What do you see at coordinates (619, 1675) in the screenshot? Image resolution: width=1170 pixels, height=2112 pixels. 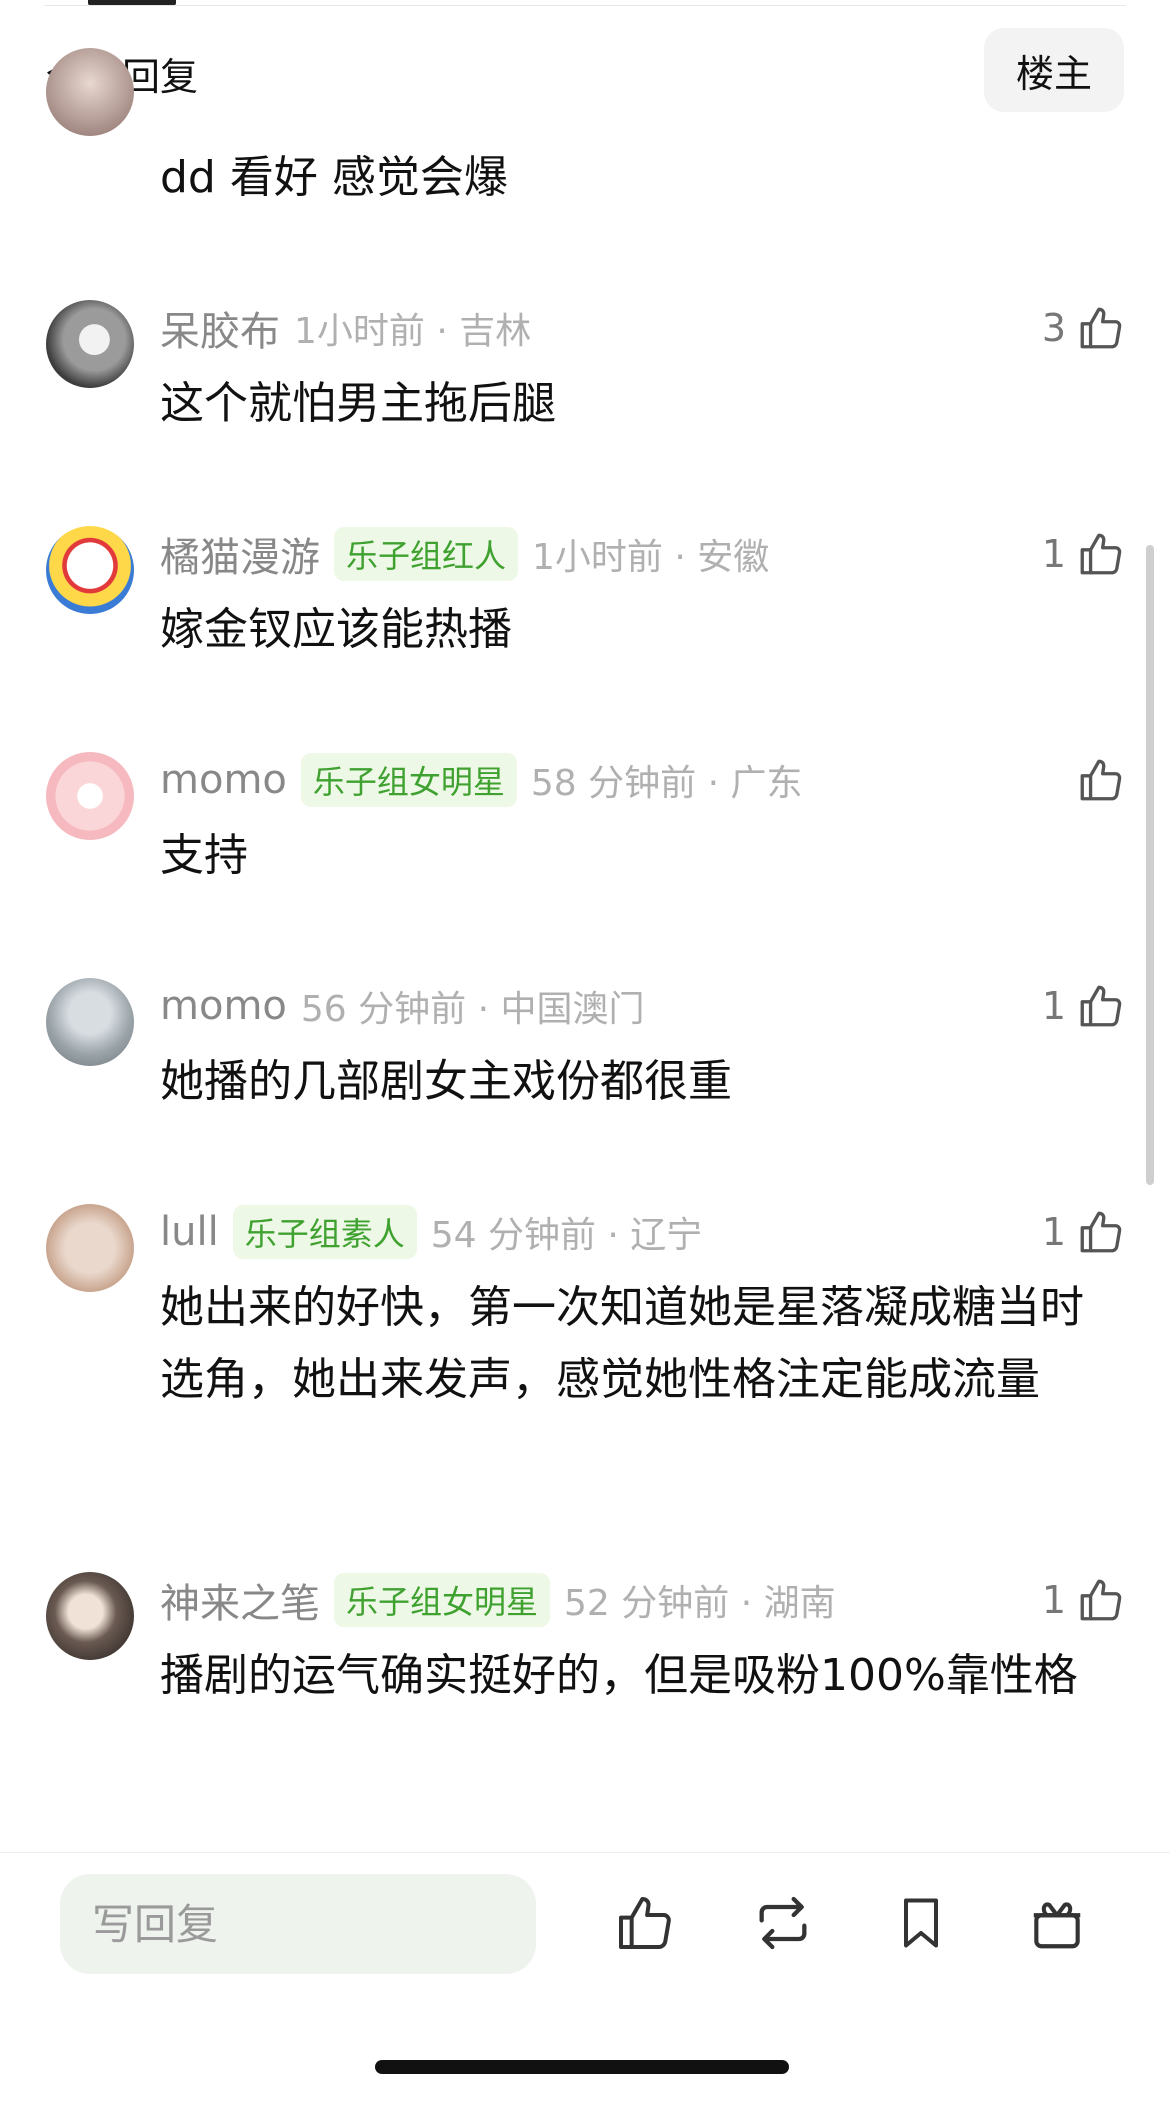 I see `comment-text: 播剧的运气确实挺好的，但是吸粉100%靠性格` at bounding box center [619, 1675].